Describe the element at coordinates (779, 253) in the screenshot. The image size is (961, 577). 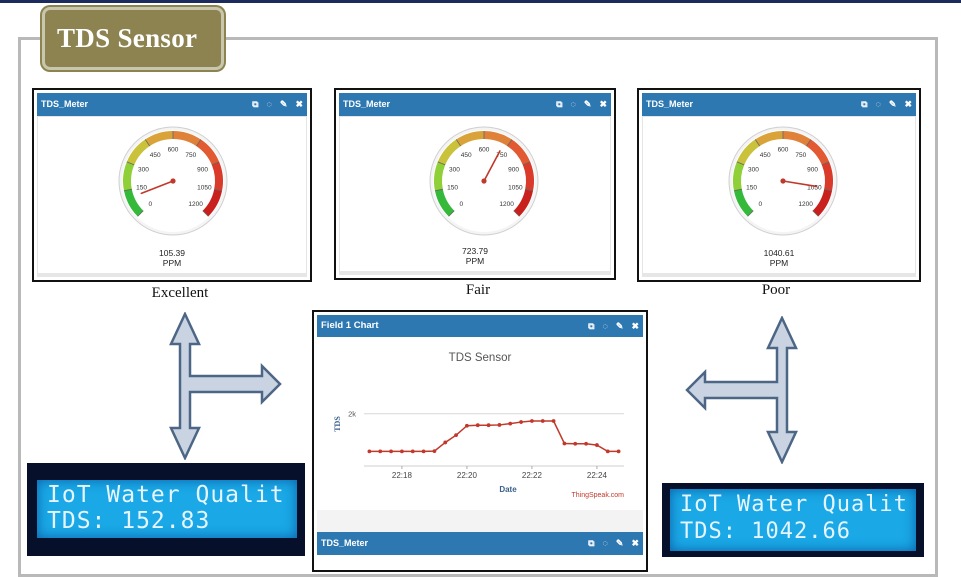
I see `gauge-value: 1040.61` at that location.